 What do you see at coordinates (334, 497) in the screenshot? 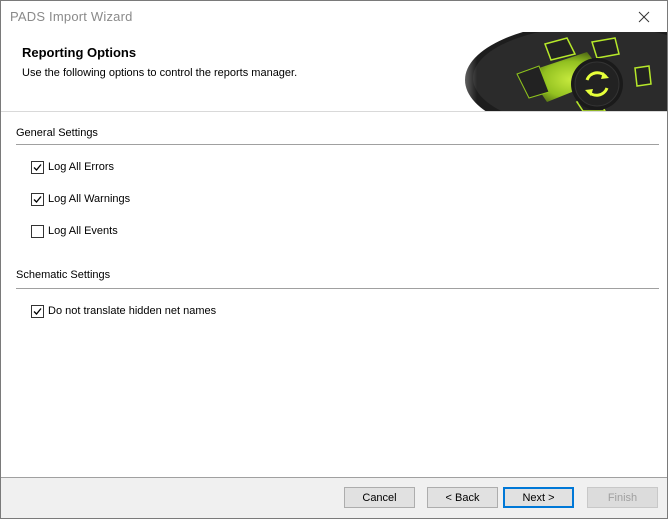
I see `wizard-footer: Cancel < Back Next > Finish` at bounding box center [334, 497].